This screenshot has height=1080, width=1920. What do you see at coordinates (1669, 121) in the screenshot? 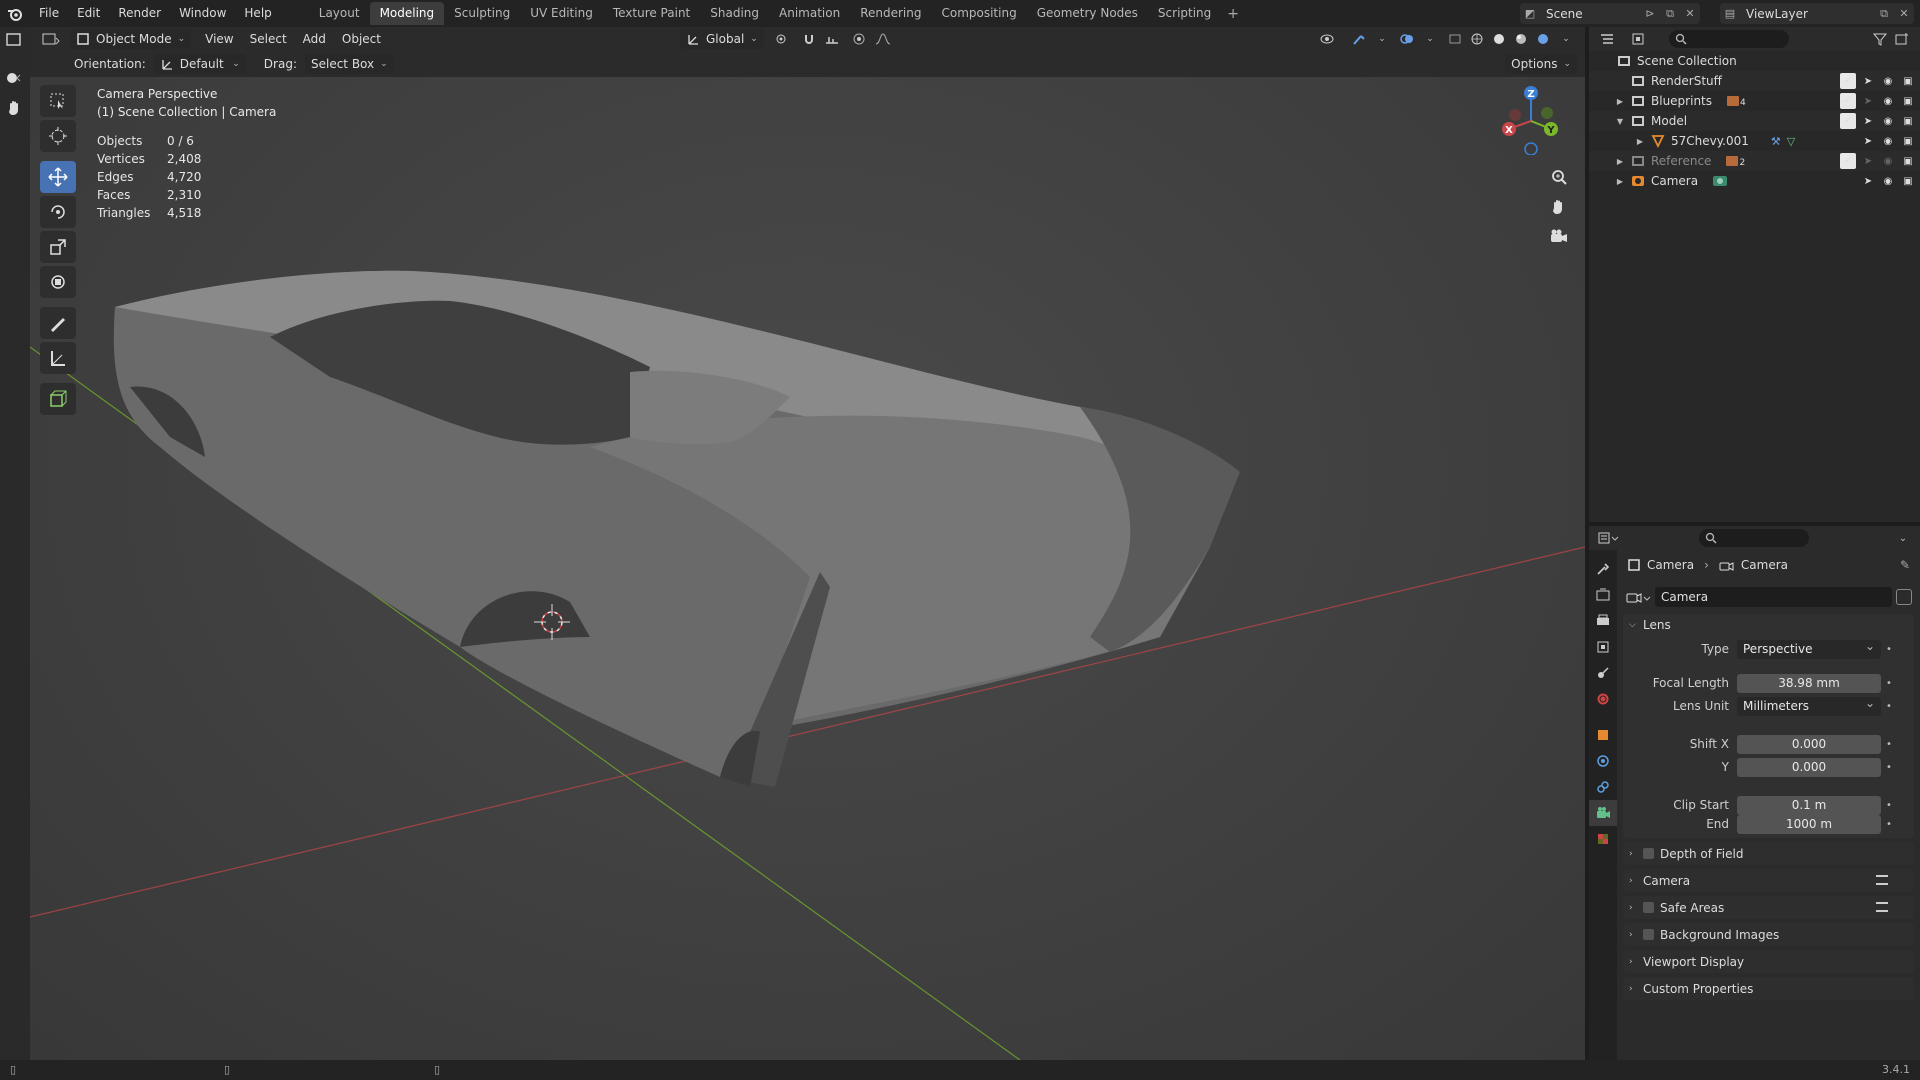
I see `outliner-item-name: Model` at bounding box center [1669, 121].